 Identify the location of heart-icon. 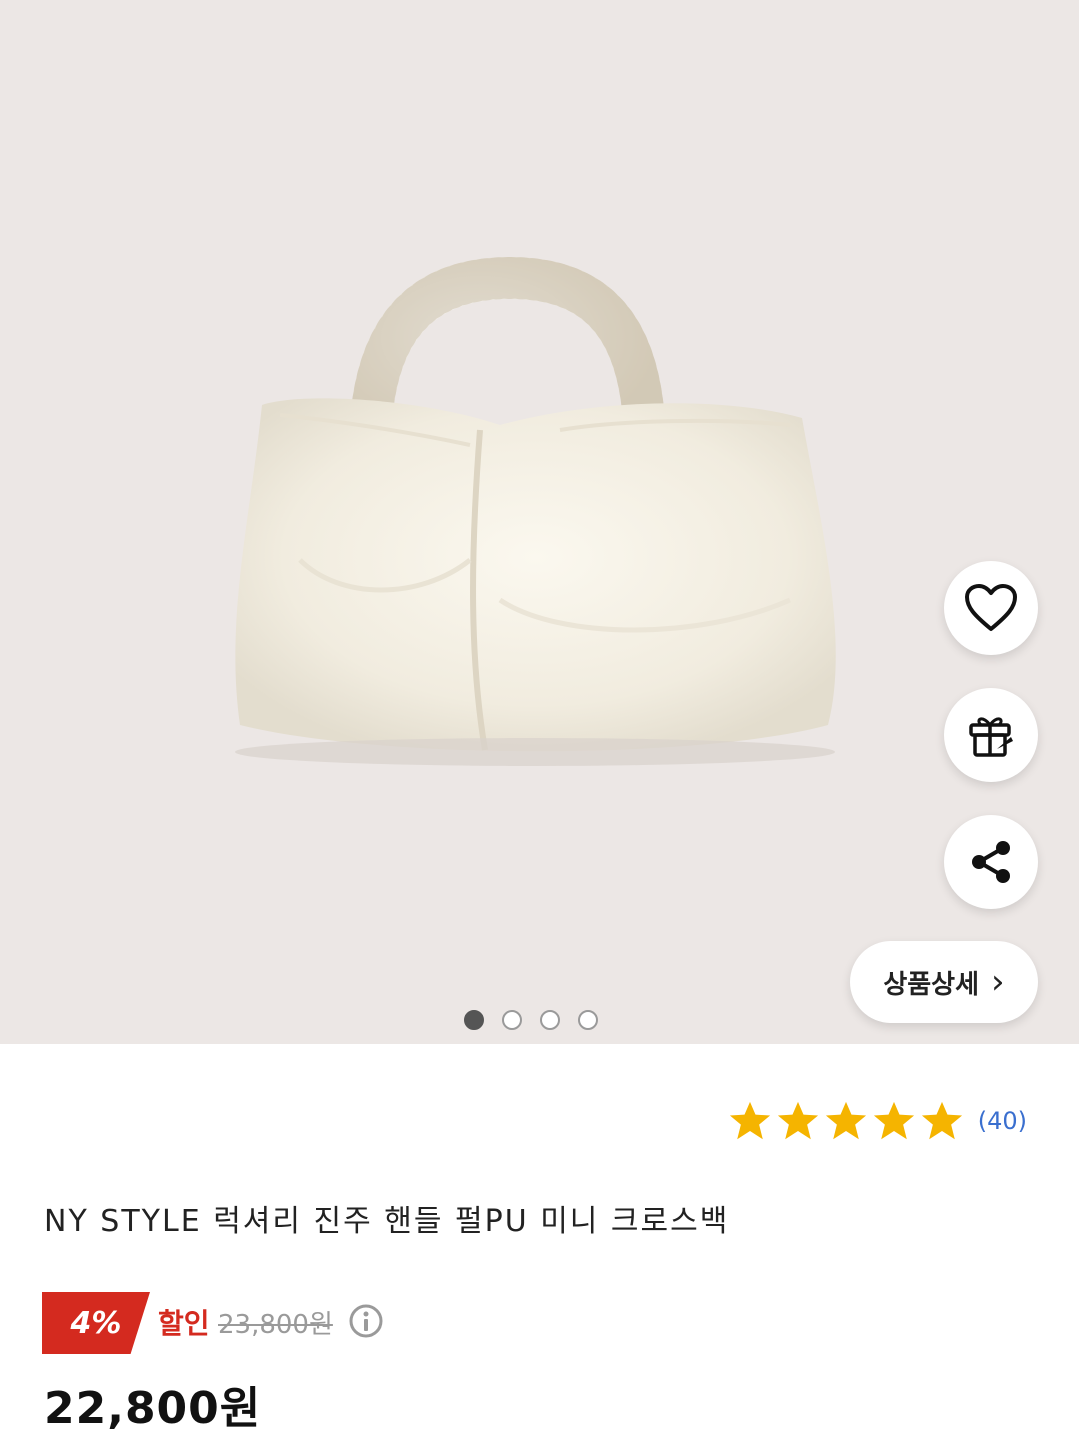
(991, 607).